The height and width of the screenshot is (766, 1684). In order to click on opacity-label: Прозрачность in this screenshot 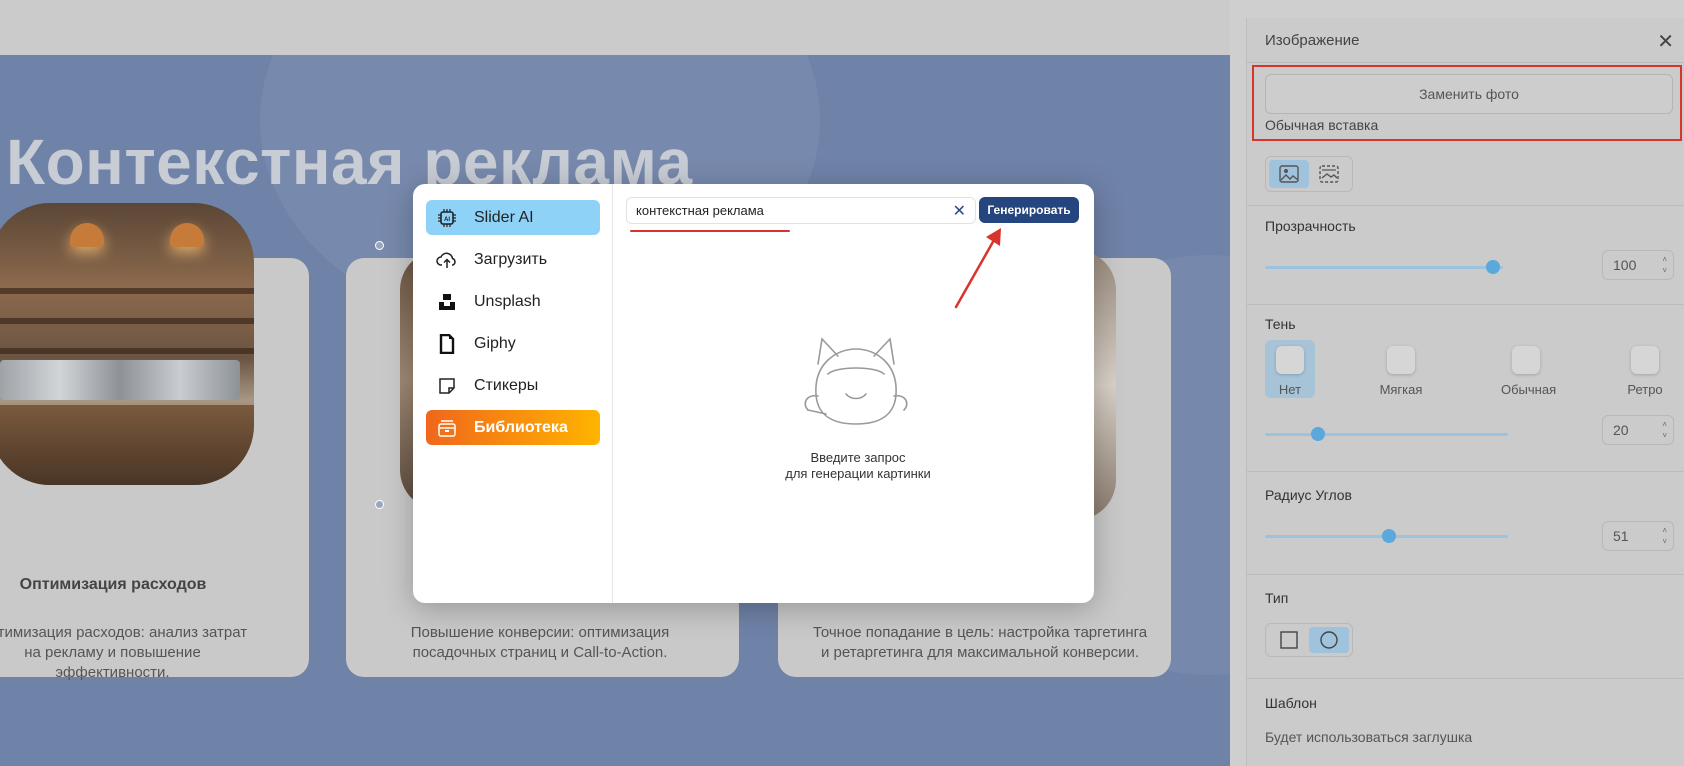, I will do `click(1310, 226)`.